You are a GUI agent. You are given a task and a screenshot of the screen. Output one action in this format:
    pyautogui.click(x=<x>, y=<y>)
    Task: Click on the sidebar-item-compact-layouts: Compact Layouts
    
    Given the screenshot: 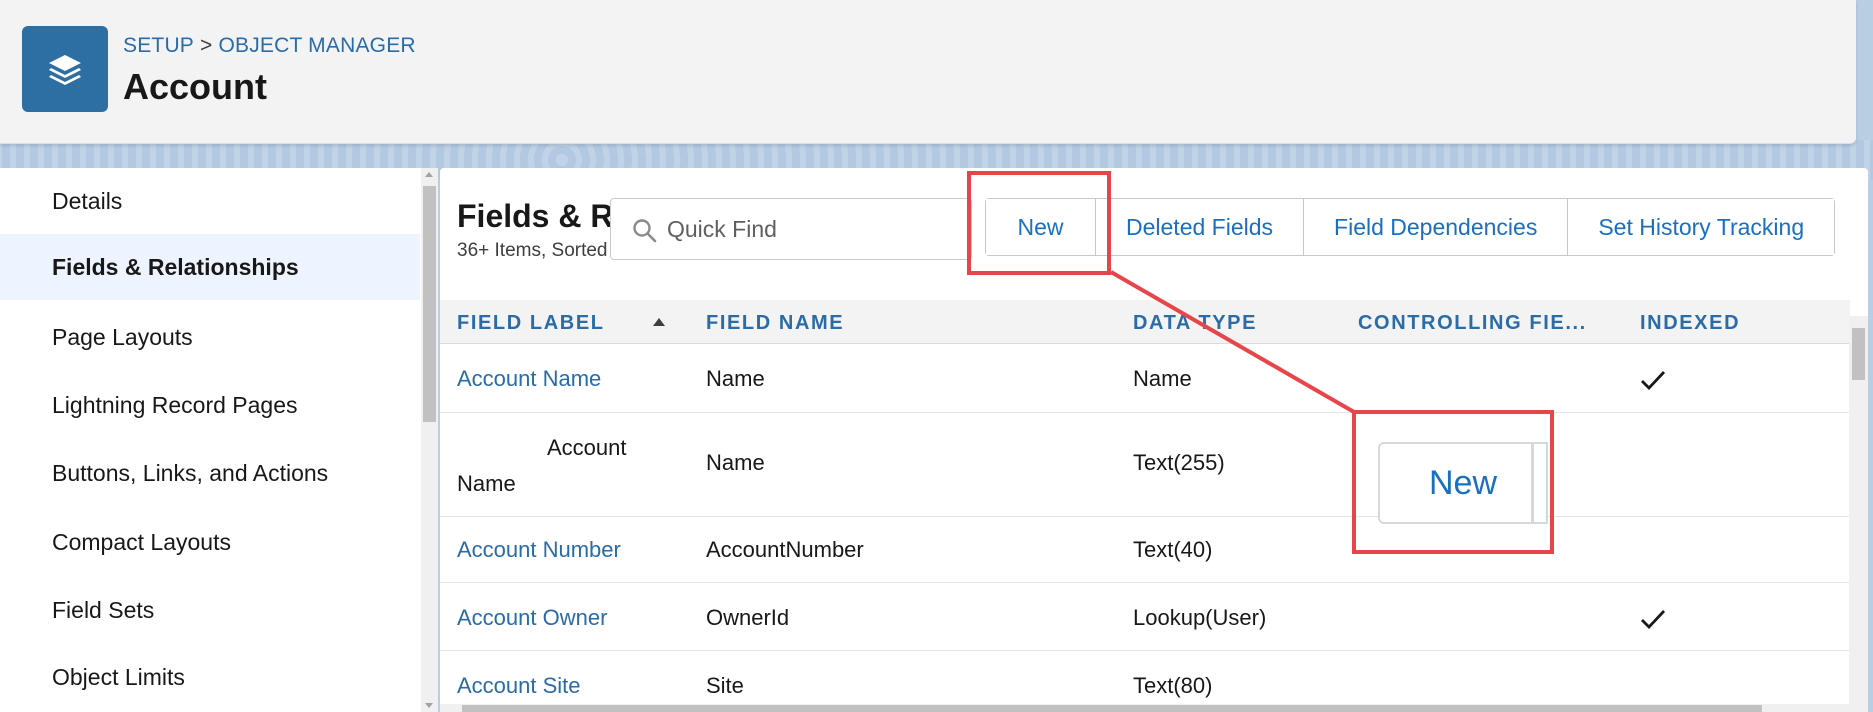 What is the action you would take?
    pyautogui.click(x=210, y=542)
    